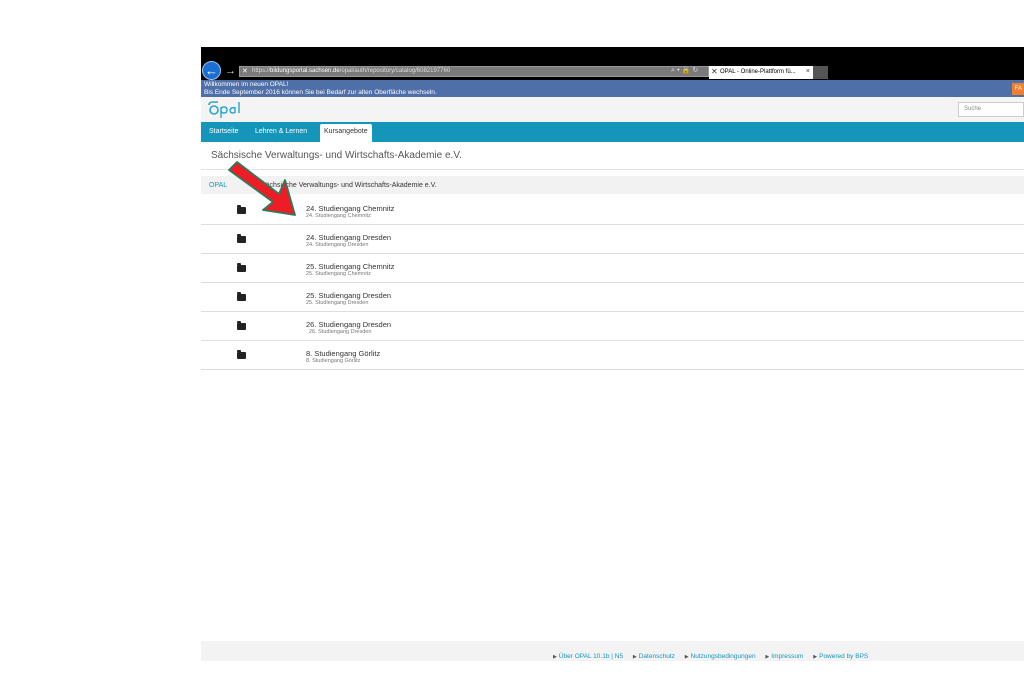 The width and height of the screenshot is (1024, 683). I want to click on url-prefix: https://, so click(261, 71).